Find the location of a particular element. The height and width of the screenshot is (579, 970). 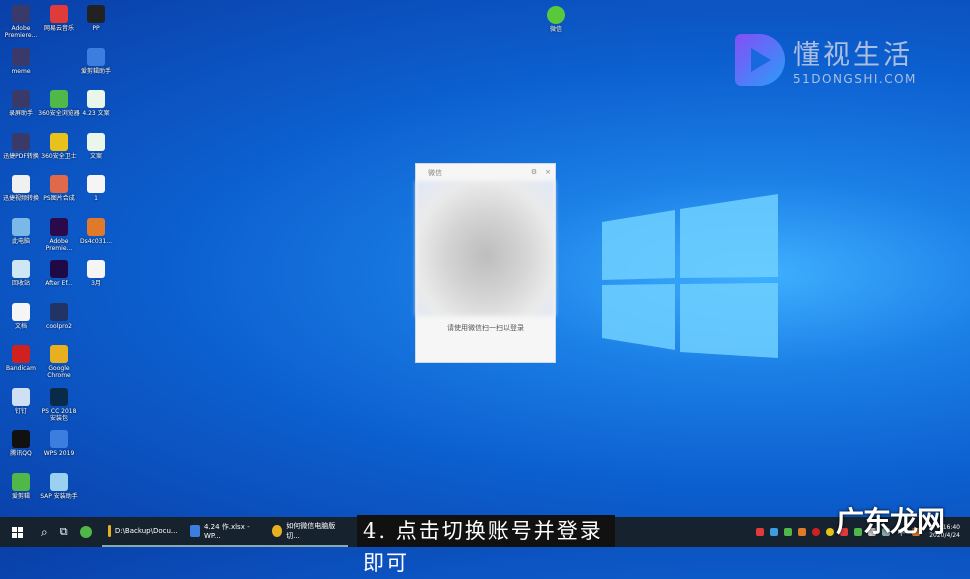

desktop-icon: 文档 is located at coordinates (21, 316).